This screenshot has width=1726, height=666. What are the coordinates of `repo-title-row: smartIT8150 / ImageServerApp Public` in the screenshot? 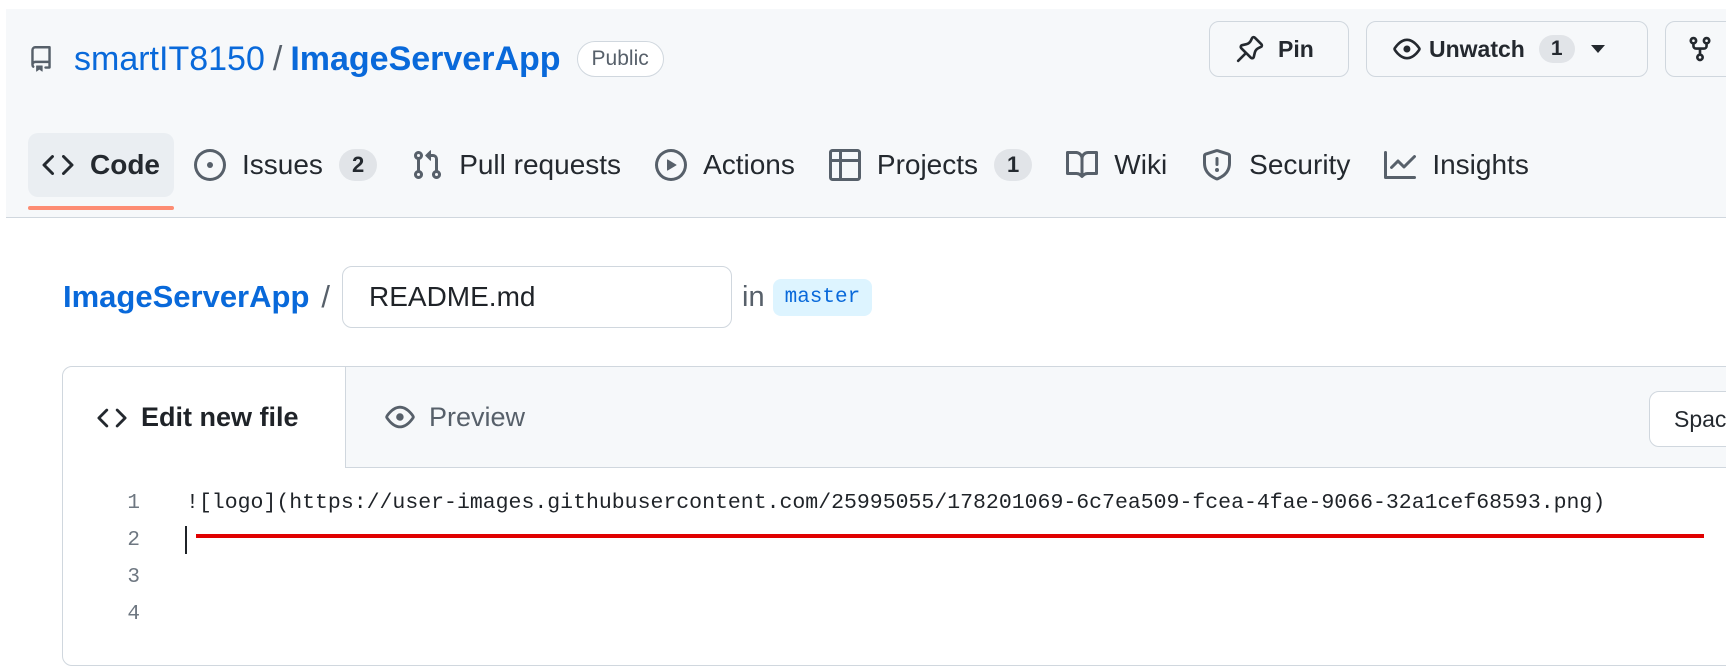 It's located at (346, 59).